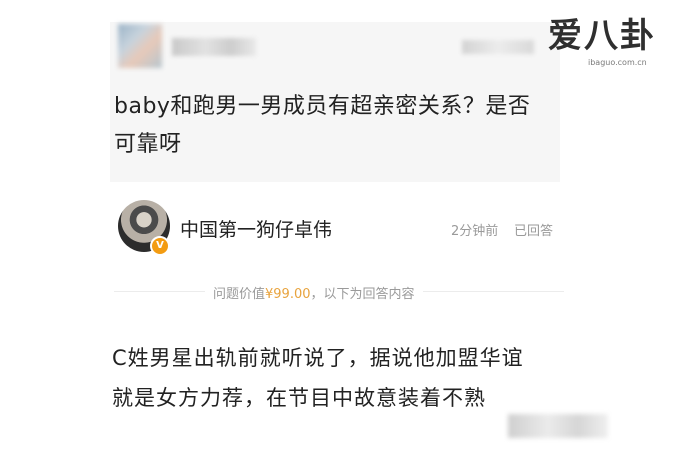  I want to click on question-text: baby和跑男一男成员有超亲密关系？是否 可靠呀, so click(339, 126).